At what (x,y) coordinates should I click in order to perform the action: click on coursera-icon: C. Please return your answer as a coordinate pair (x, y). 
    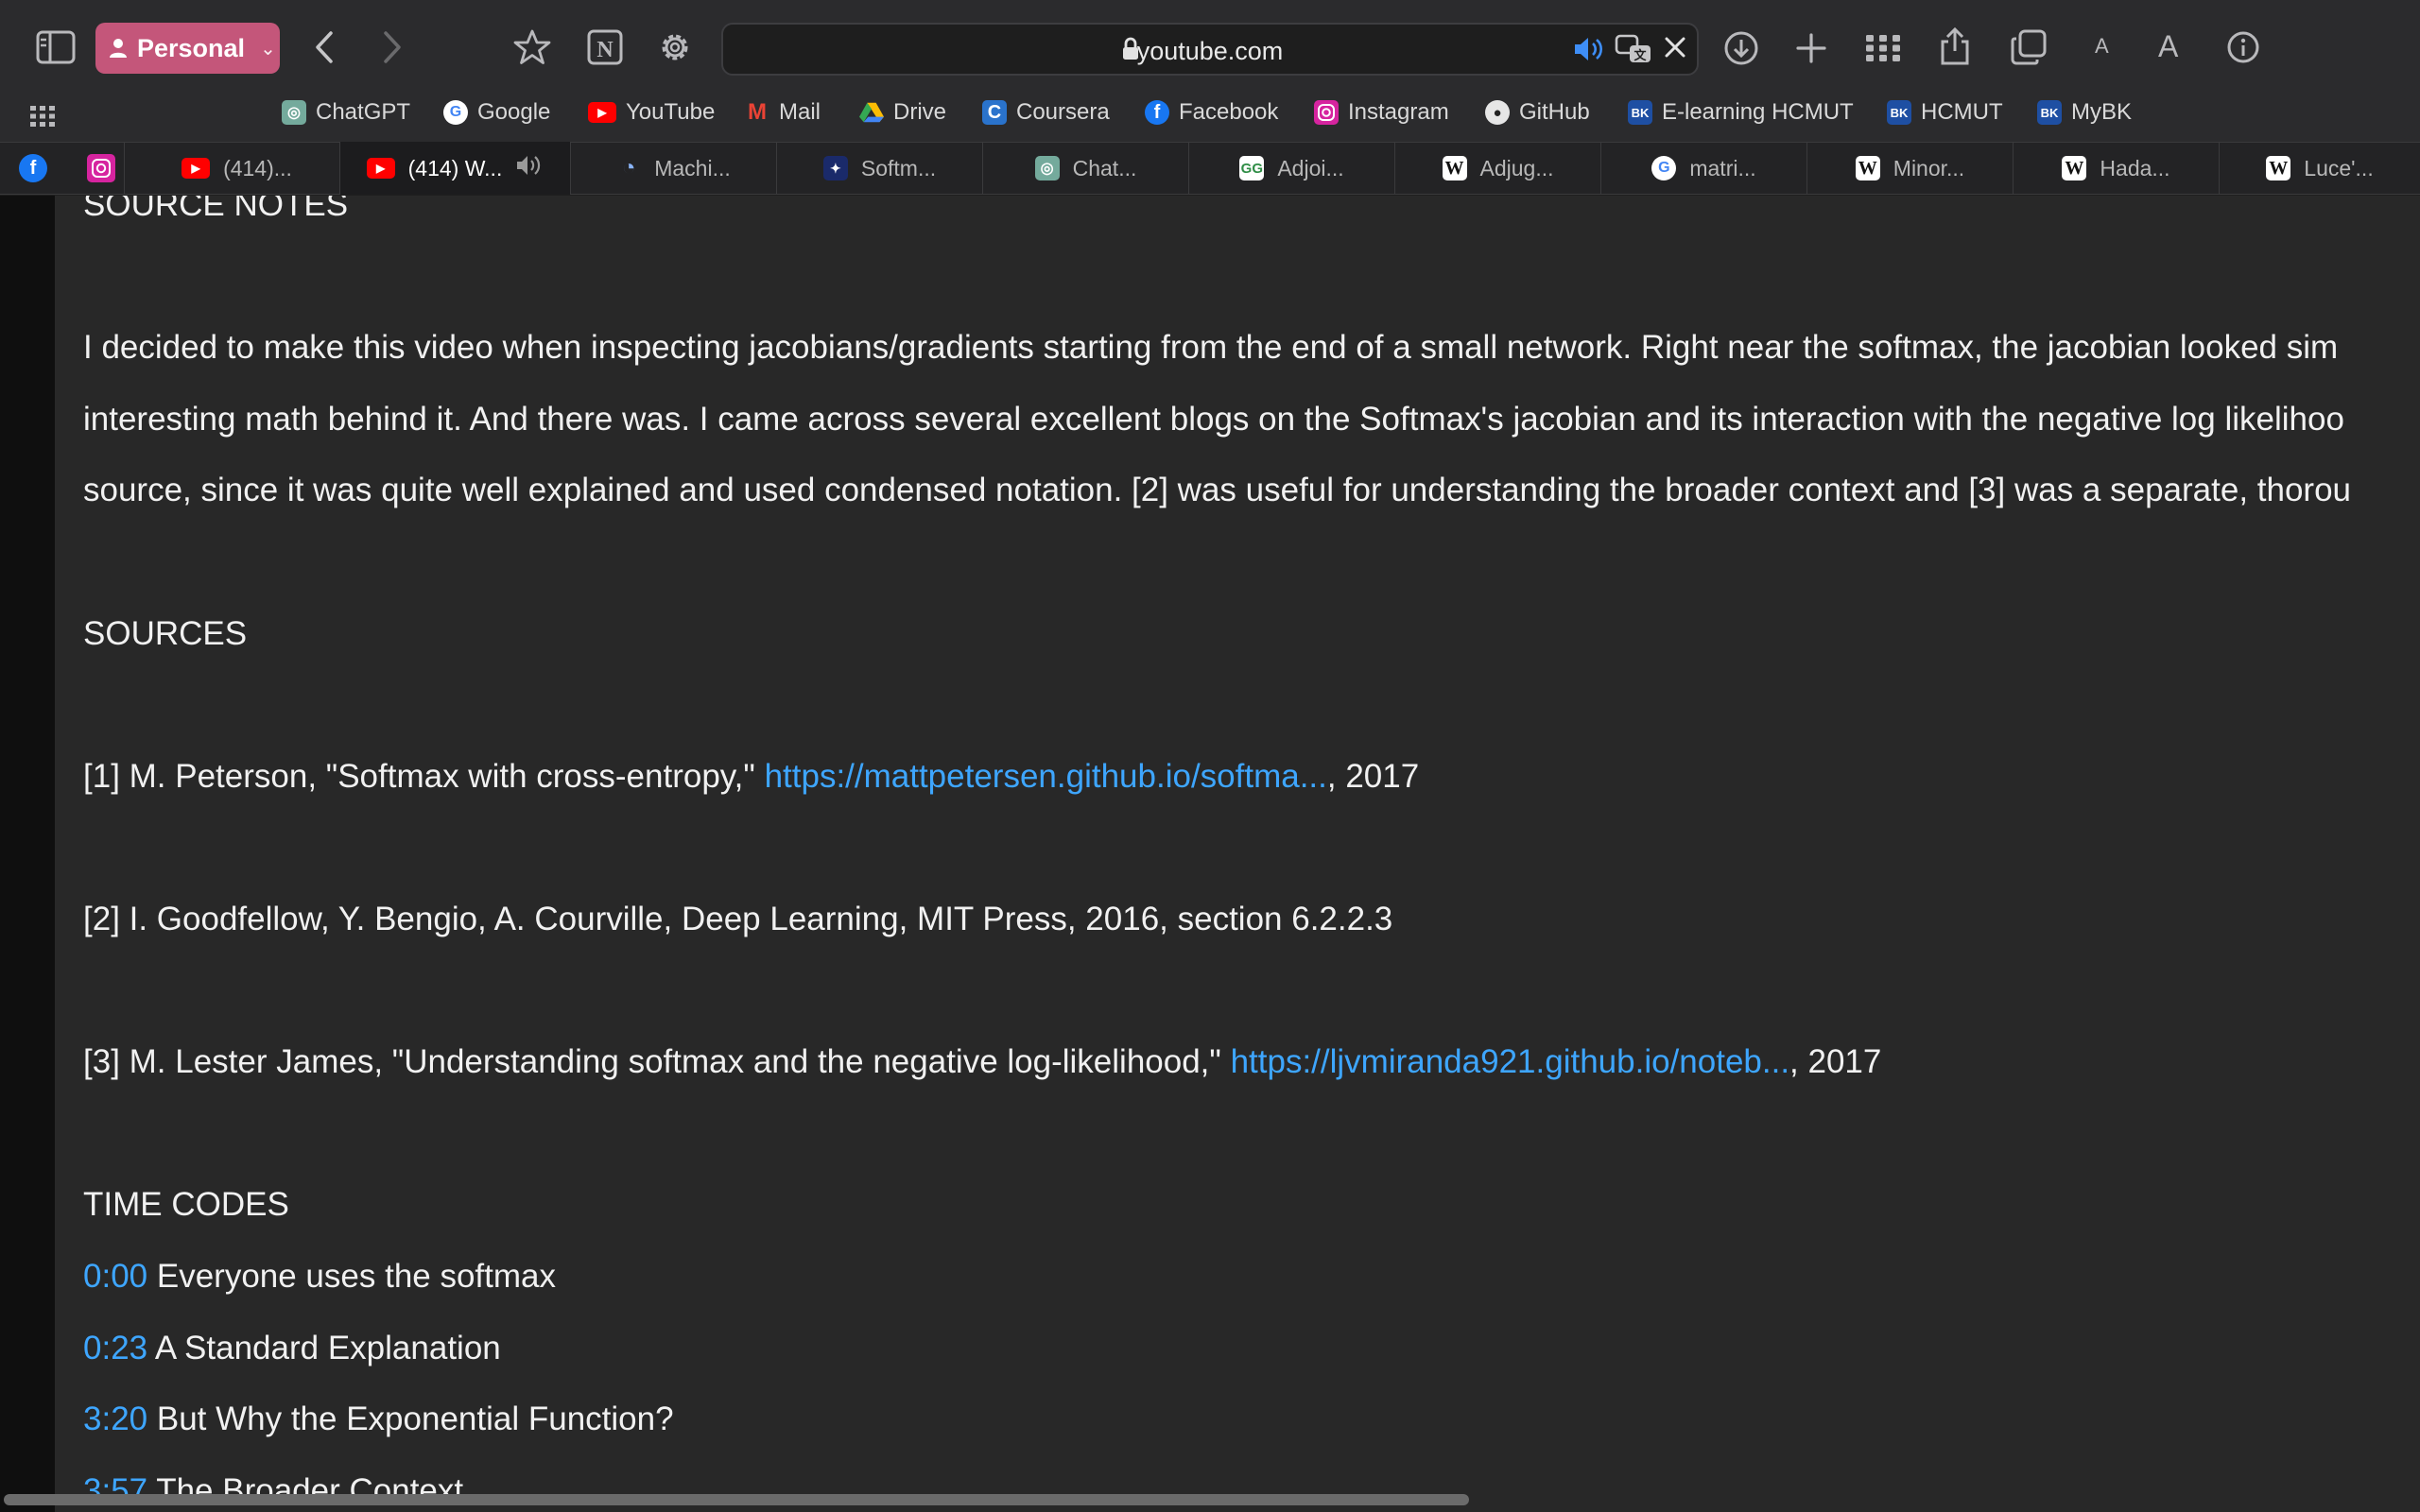
    Looking at the image, I should click on (994, 112).